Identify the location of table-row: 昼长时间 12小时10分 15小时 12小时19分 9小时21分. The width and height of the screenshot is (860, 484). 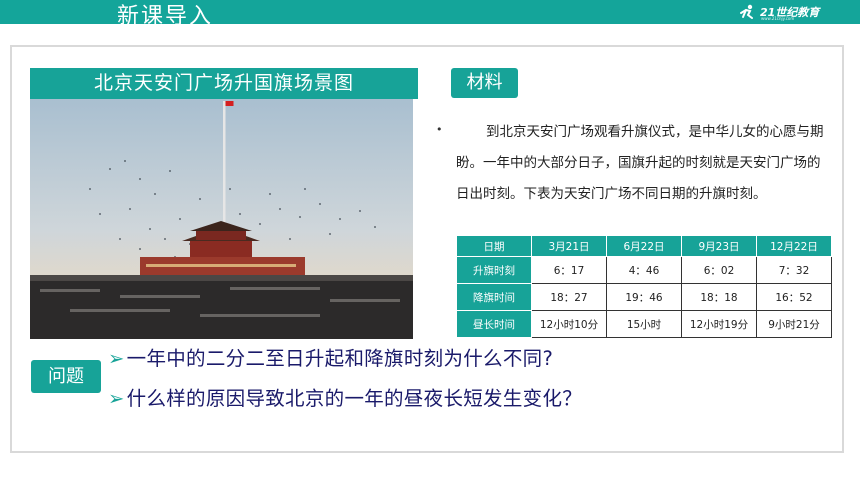
(644, 324).